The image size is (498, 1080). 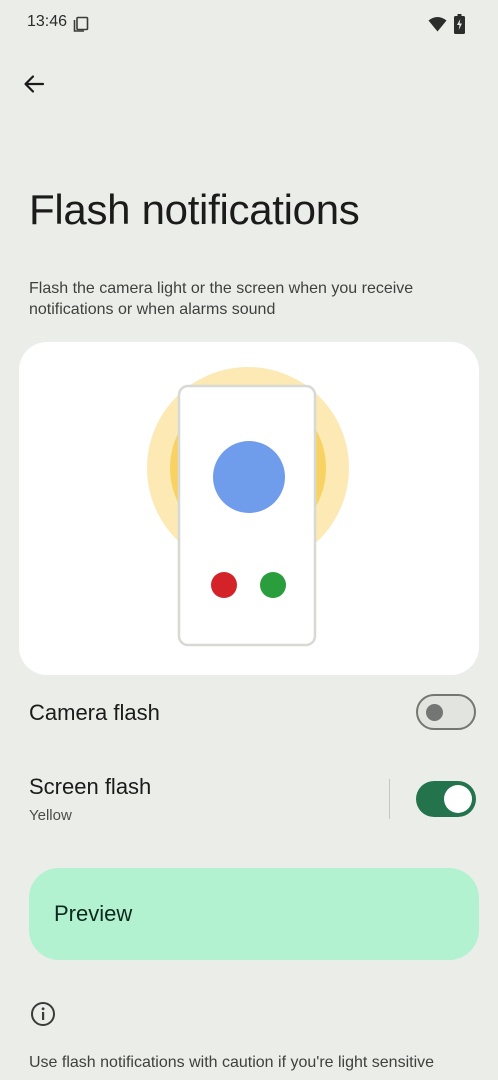 I want to click on page-title: Flash notifications, so click(x=194, y=209).